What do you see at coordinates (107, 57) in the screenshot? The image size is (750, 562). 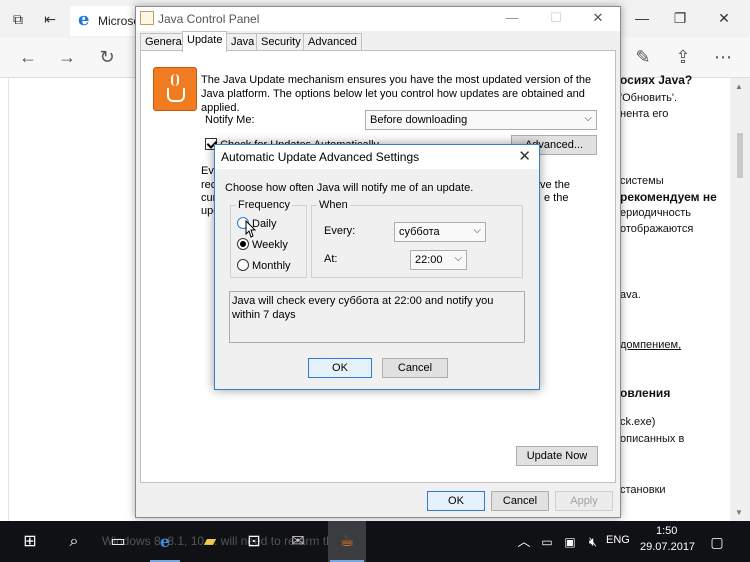 I see `refresh-icon: ↻` at bounding box center [107, 57].